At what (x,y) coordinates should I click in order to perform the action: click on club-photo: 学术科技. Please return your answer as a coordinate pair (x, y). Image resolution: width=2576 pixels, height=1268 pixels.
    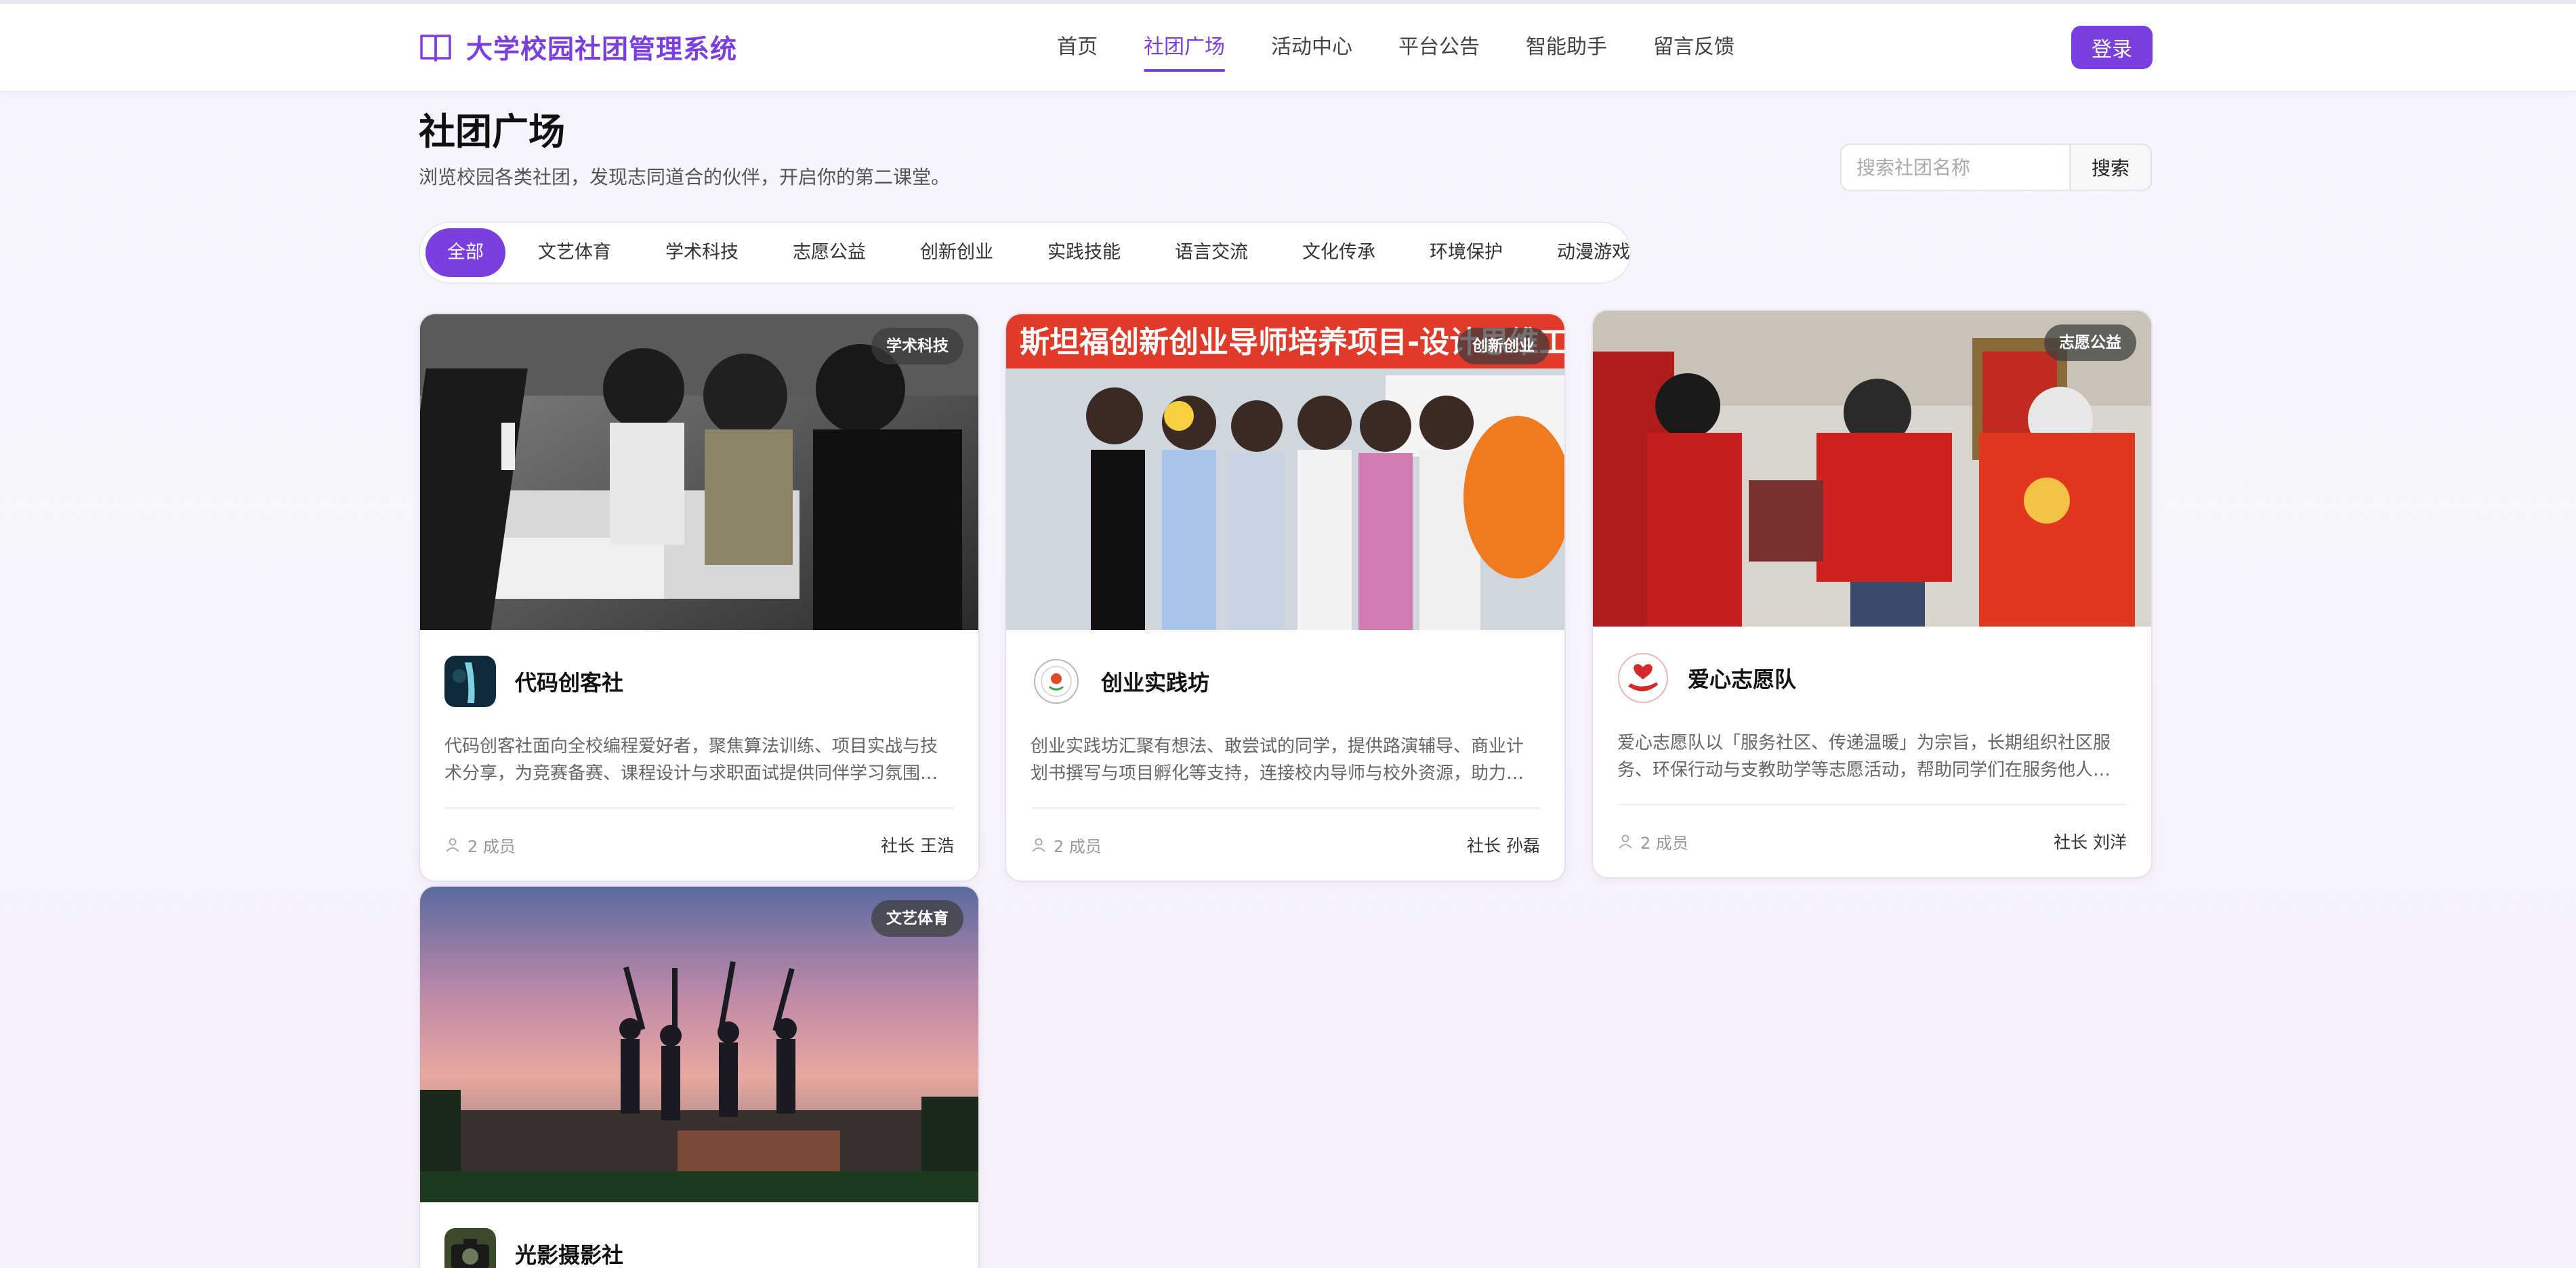
    Looking at the image, I should click on (699, 472).